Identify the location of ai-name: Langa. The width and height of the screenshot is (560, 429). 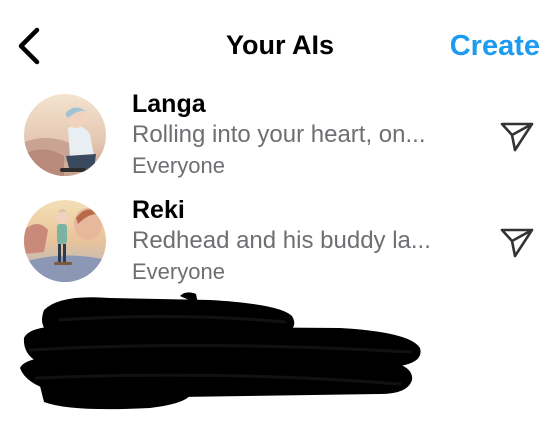
(169, 104).